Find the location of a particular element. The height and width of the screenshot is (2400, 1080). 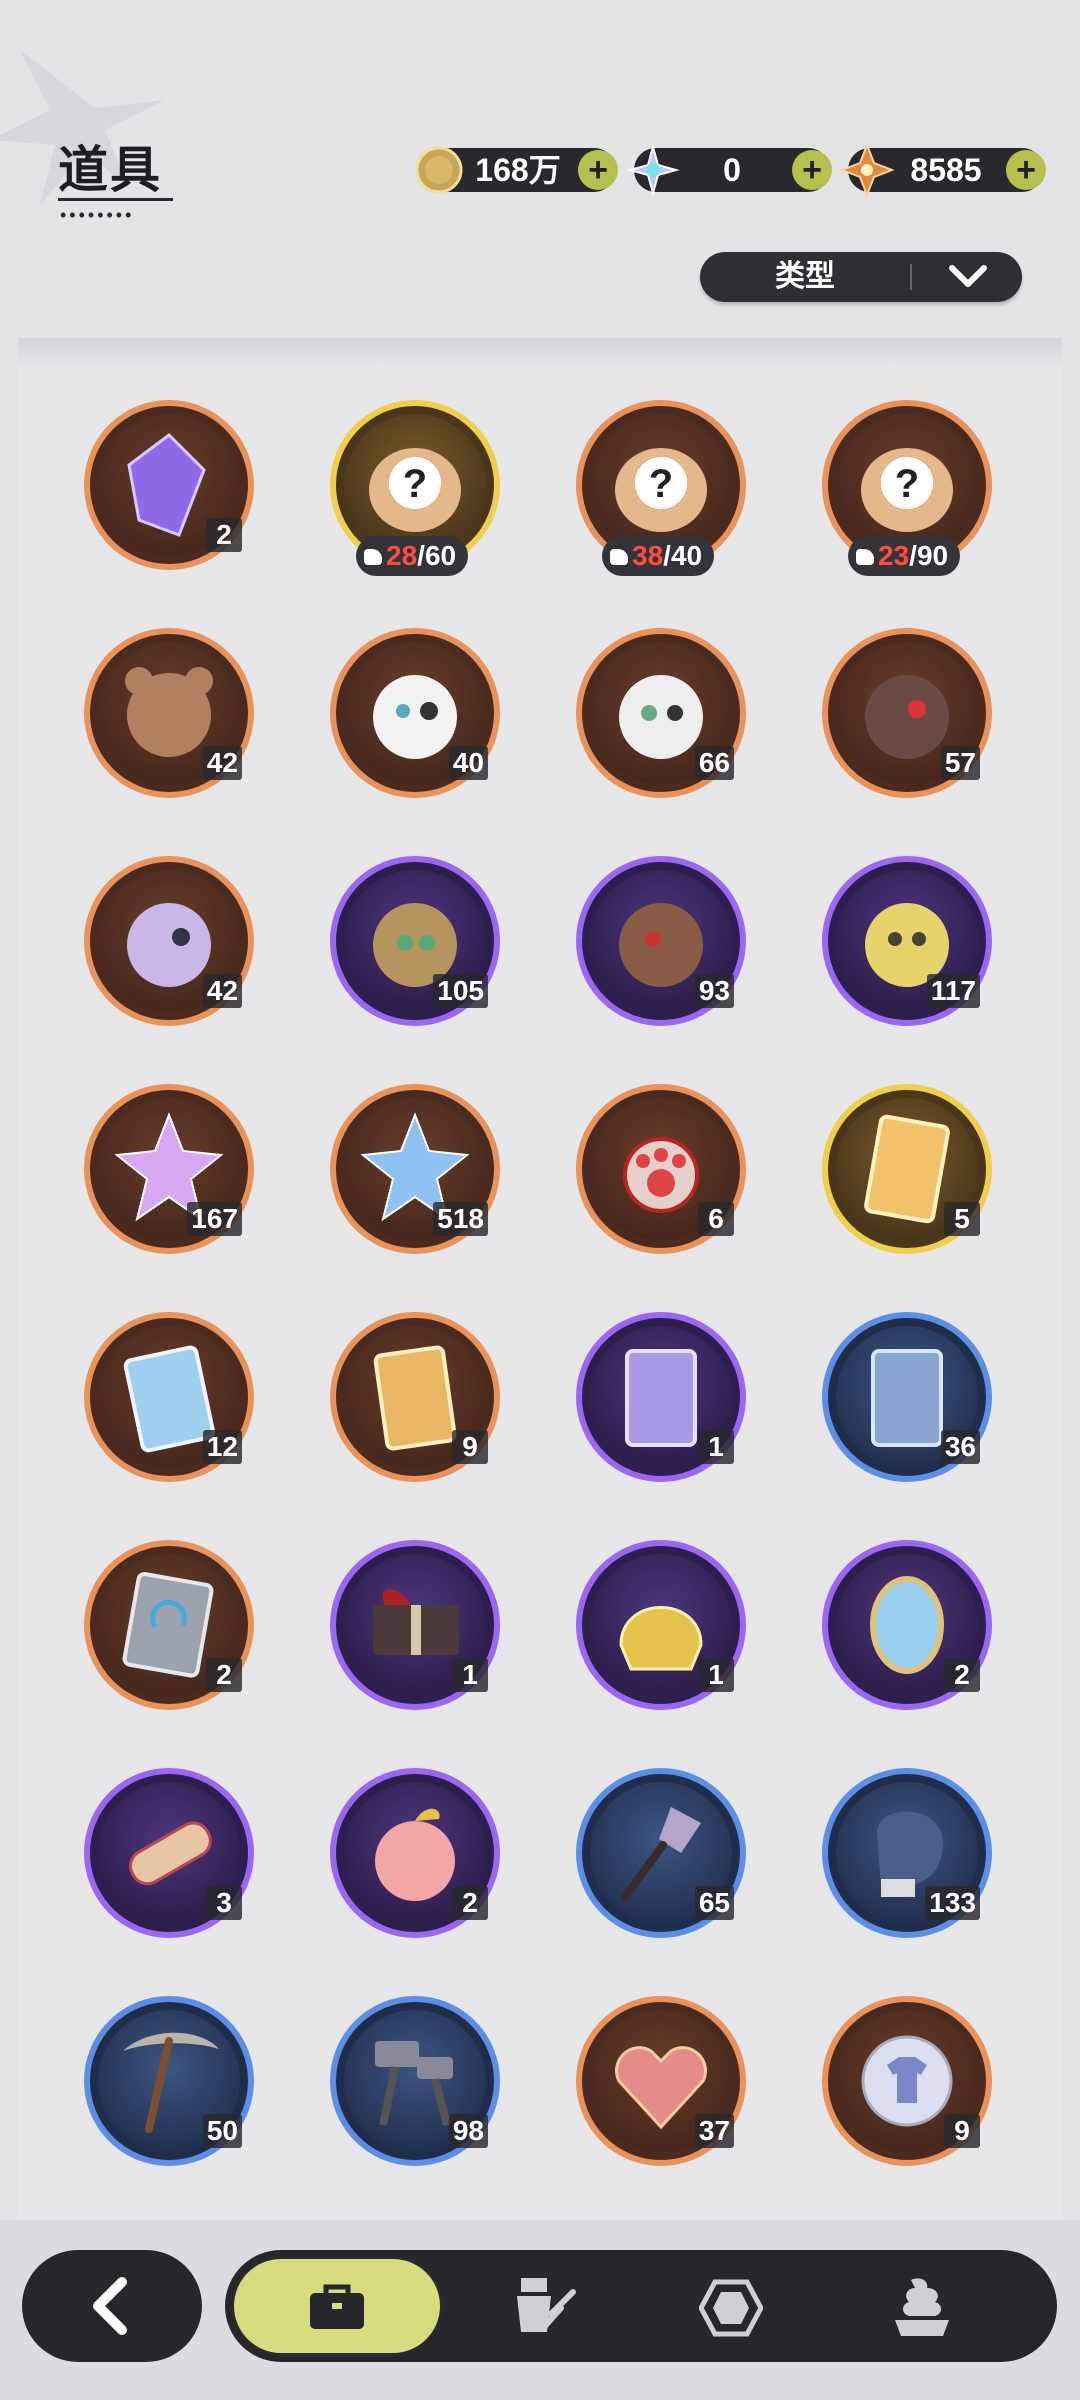

page-title: 道具 is located at coordinates (110, 170).